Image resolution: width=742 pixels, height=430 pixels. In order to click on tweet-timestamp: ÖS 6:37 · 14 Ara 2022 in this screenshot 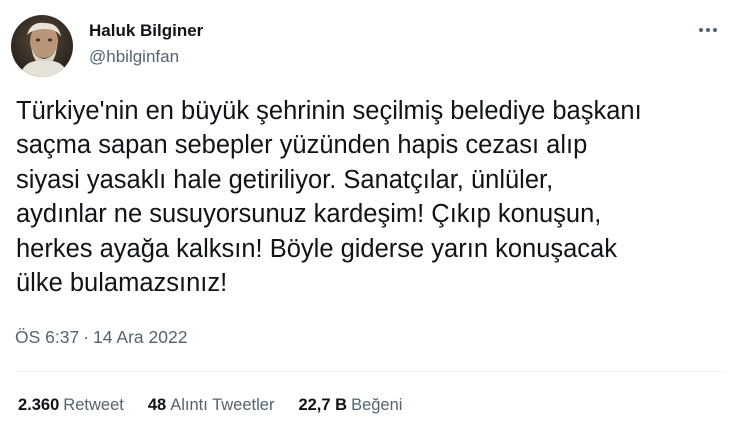, I will do `click(101, 337)`.